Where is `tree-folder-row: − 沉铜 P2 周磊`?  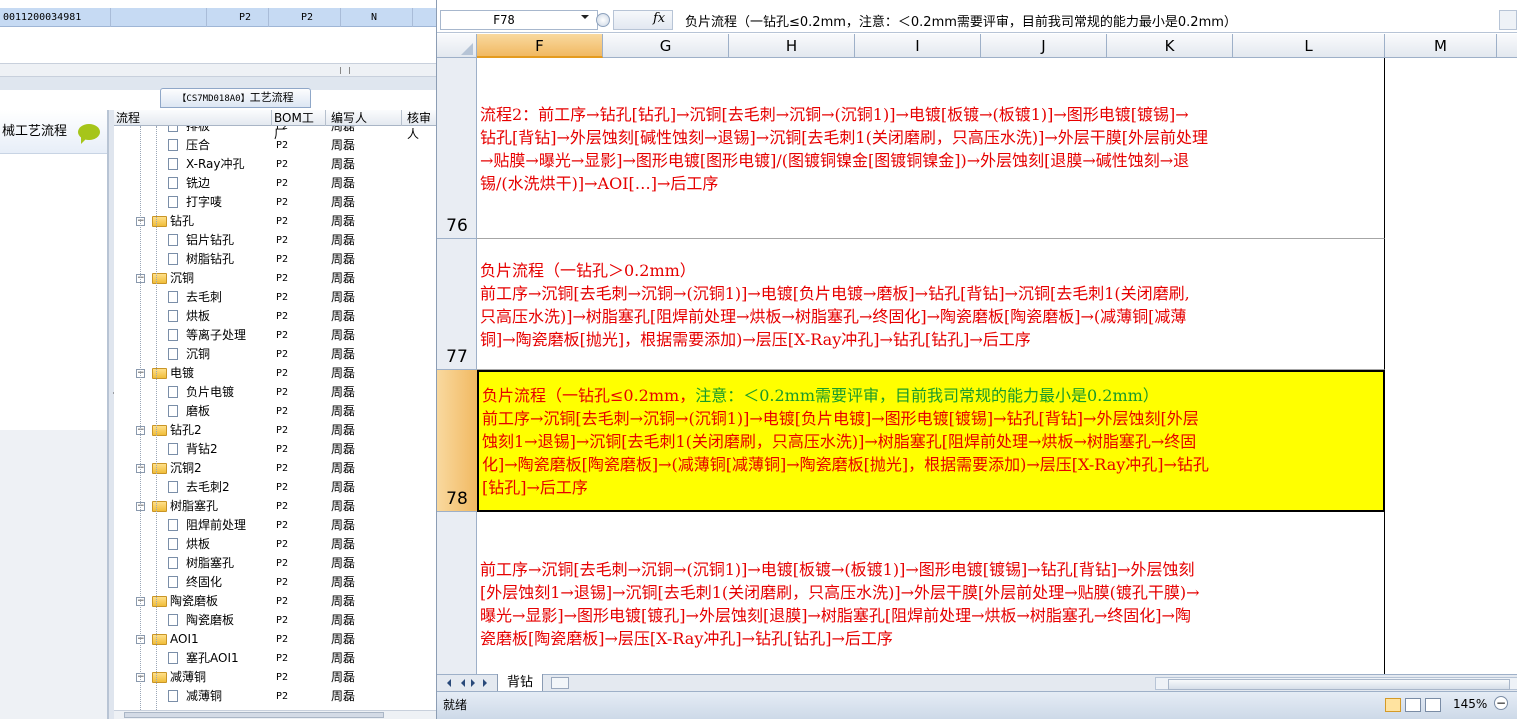 tree-folder-row: − 沉铜 P2 周磊 is located at coordinates (275, 278).